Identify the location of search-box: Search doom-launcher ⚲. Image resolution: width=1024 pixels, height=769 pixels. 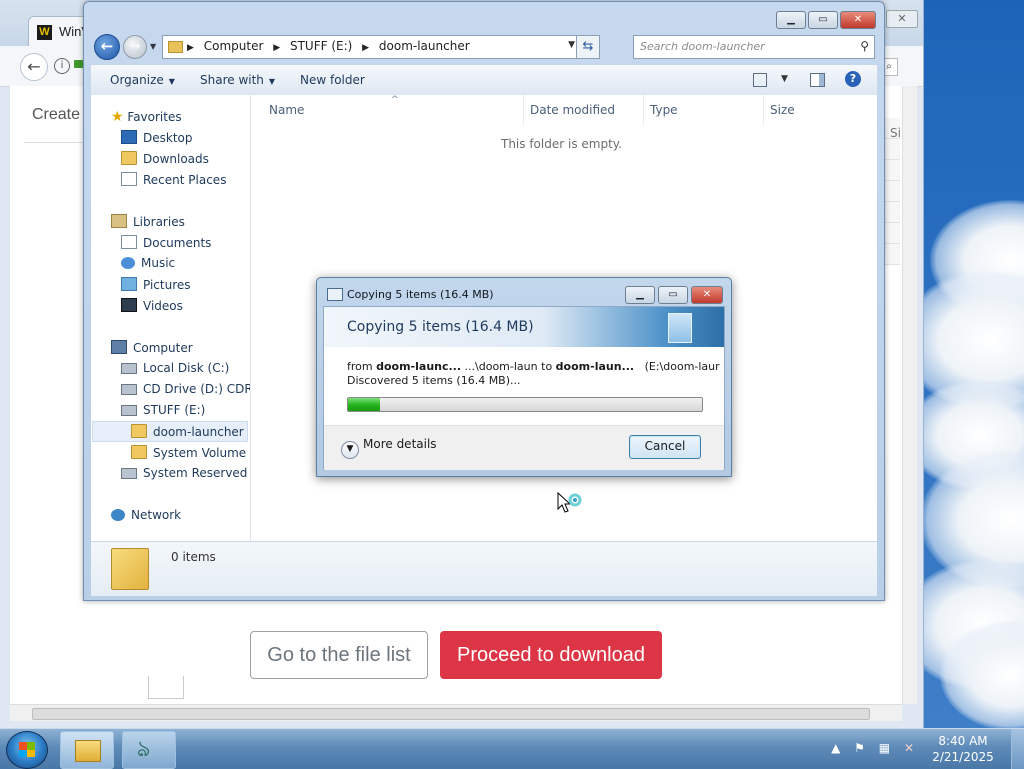
(754, 47).